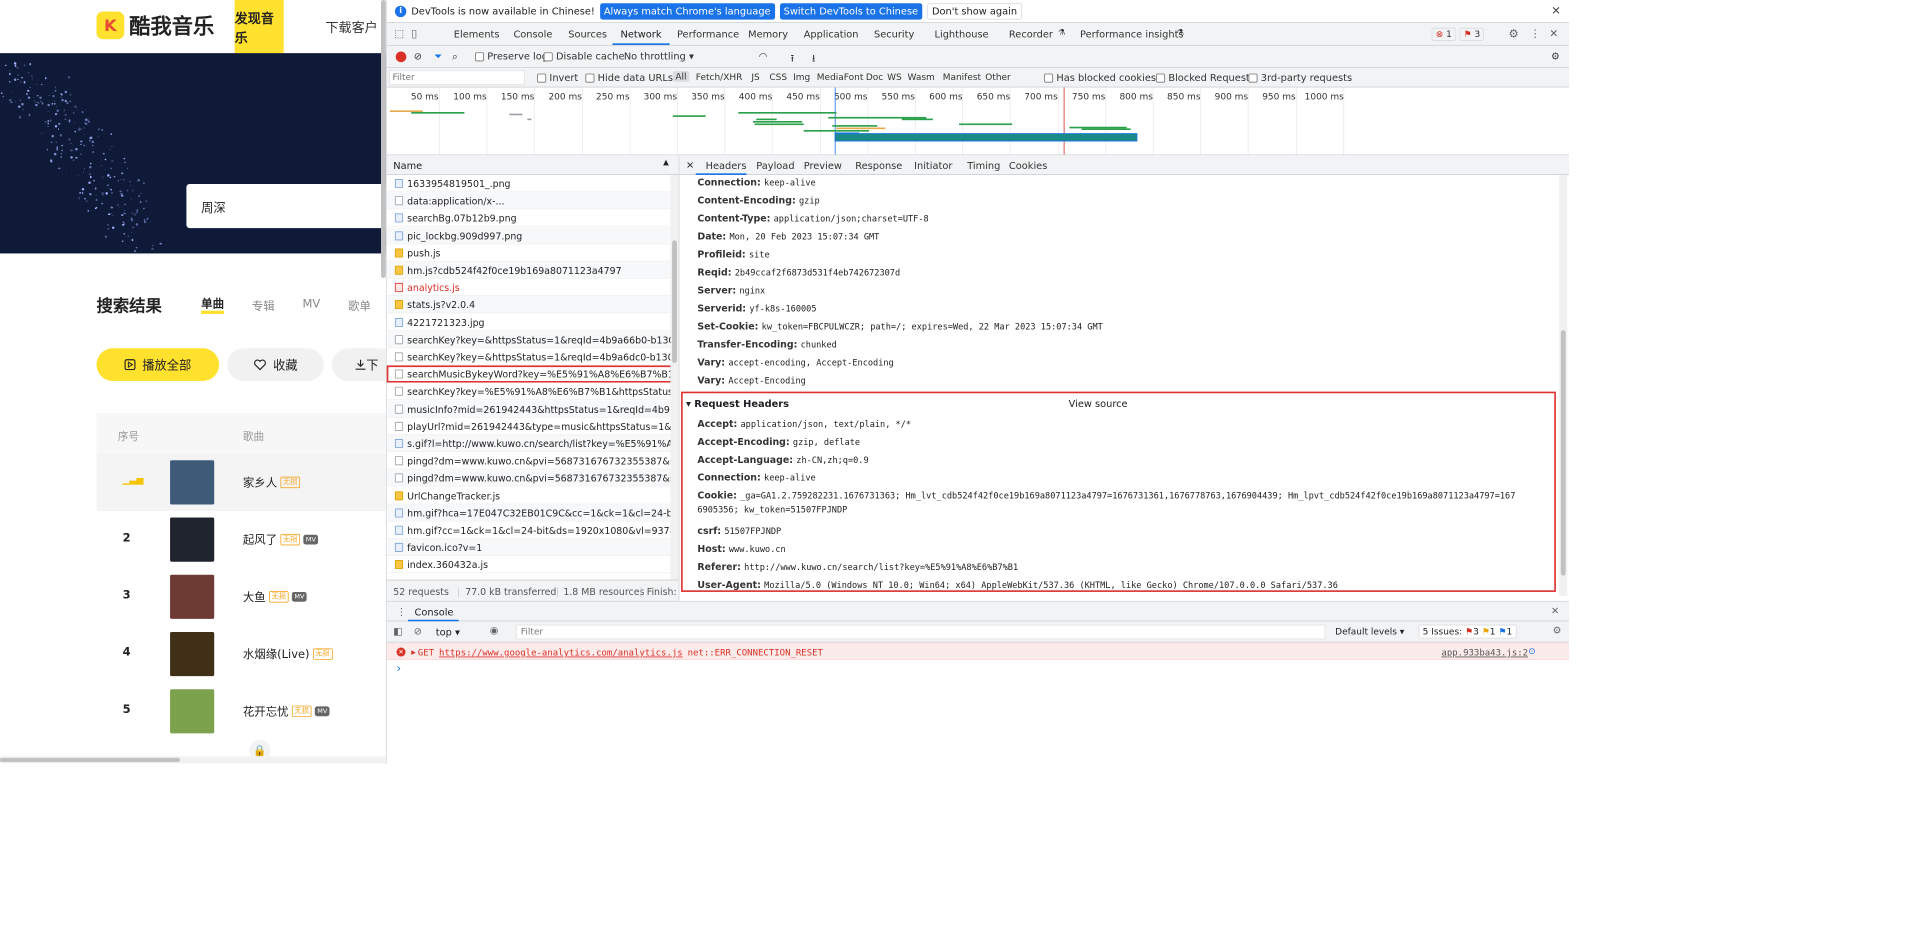 Image resolution: width=1918 pixels, height=934 pixels. I want to click on favorite-button: 收藏, so click(275, 365).